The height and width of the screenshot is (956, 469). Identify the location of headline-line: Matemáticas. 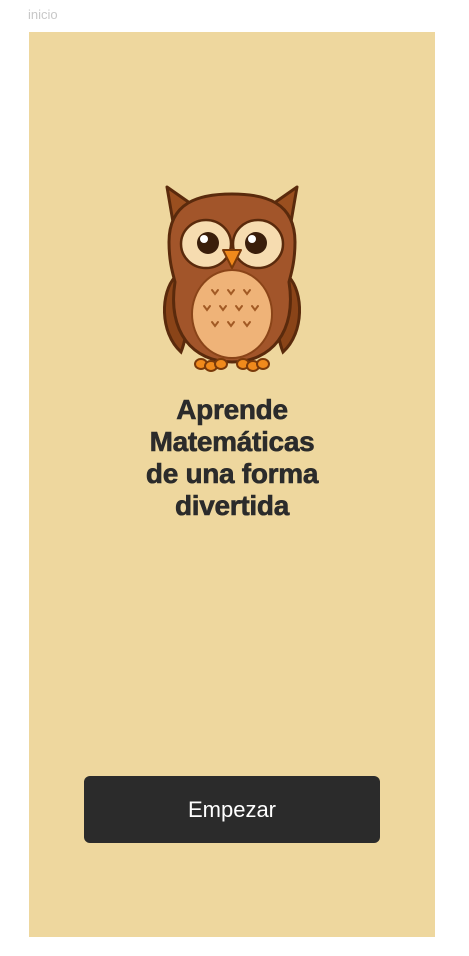
(232, 442).